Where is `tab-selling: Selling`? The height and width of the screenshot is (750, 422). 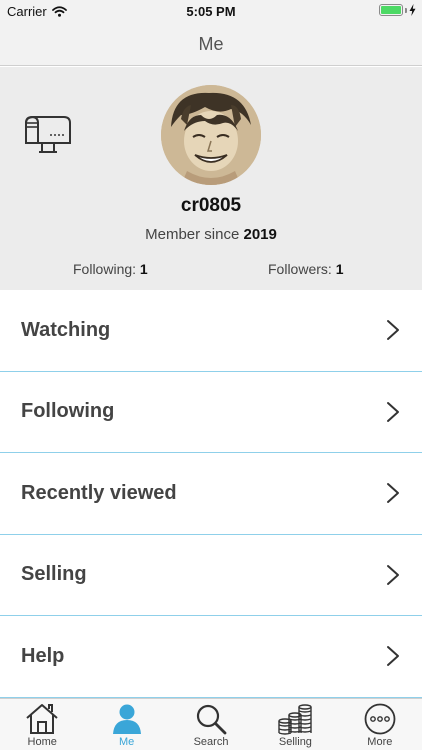
tab-selling: Selling is located at coordinates (295, 724).